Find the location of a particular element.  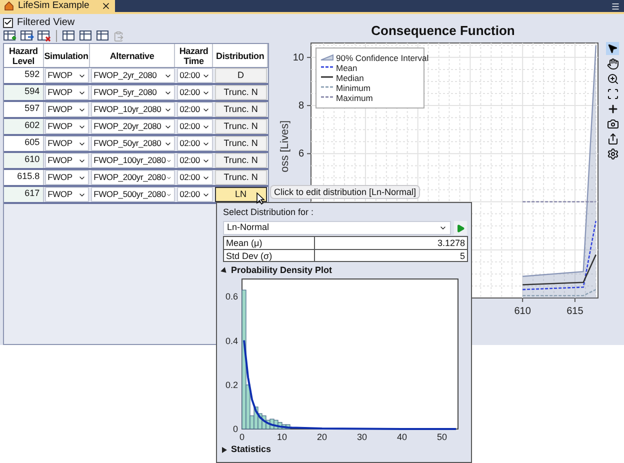

add-row-icon is located at coordinates (10, 36).